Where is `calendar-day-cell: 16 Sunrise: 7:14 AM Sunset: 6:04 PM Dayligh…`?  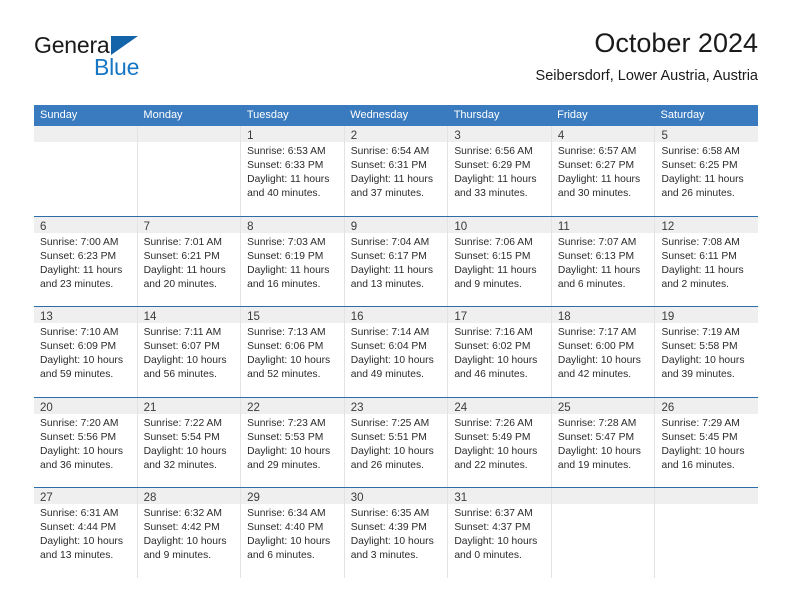
calendar-day-cell: 16 Sunrise: 7:14 AM Sunset: 6:04 PM Dayligh… is located at coordinates (396, 352).